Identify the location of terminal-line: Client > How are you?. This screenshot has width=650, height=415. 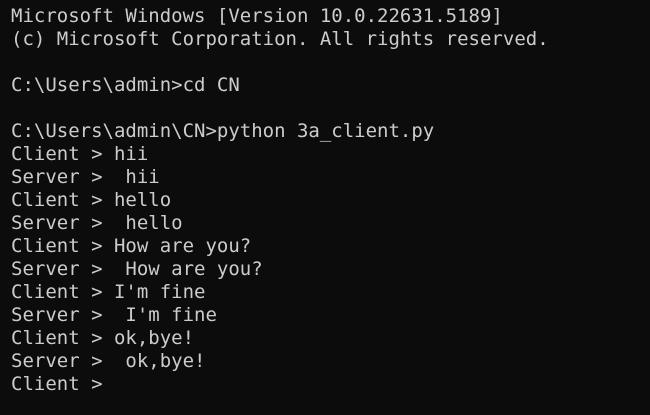
(131, 246).